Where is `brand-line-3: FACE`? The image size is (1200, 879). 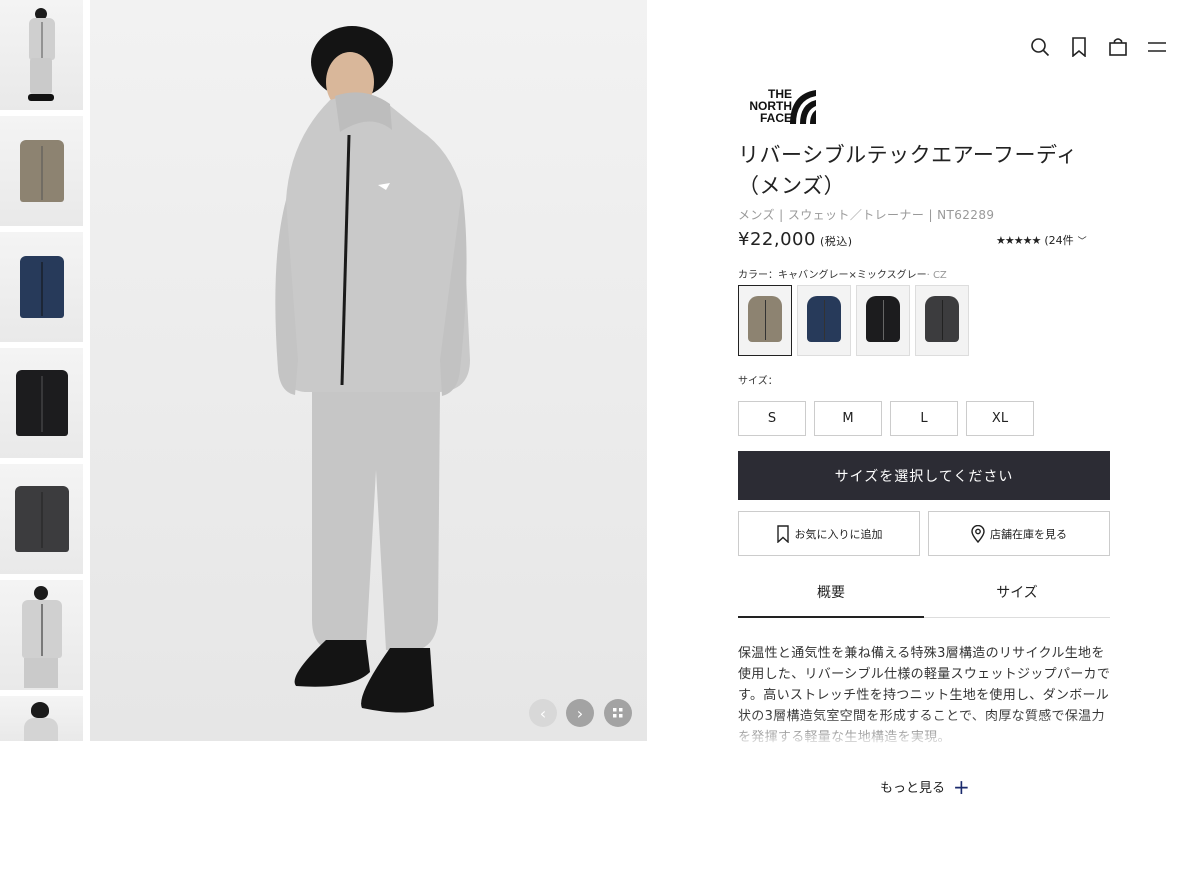 brand-line-3: FACE is located at coordinates (775, 118).